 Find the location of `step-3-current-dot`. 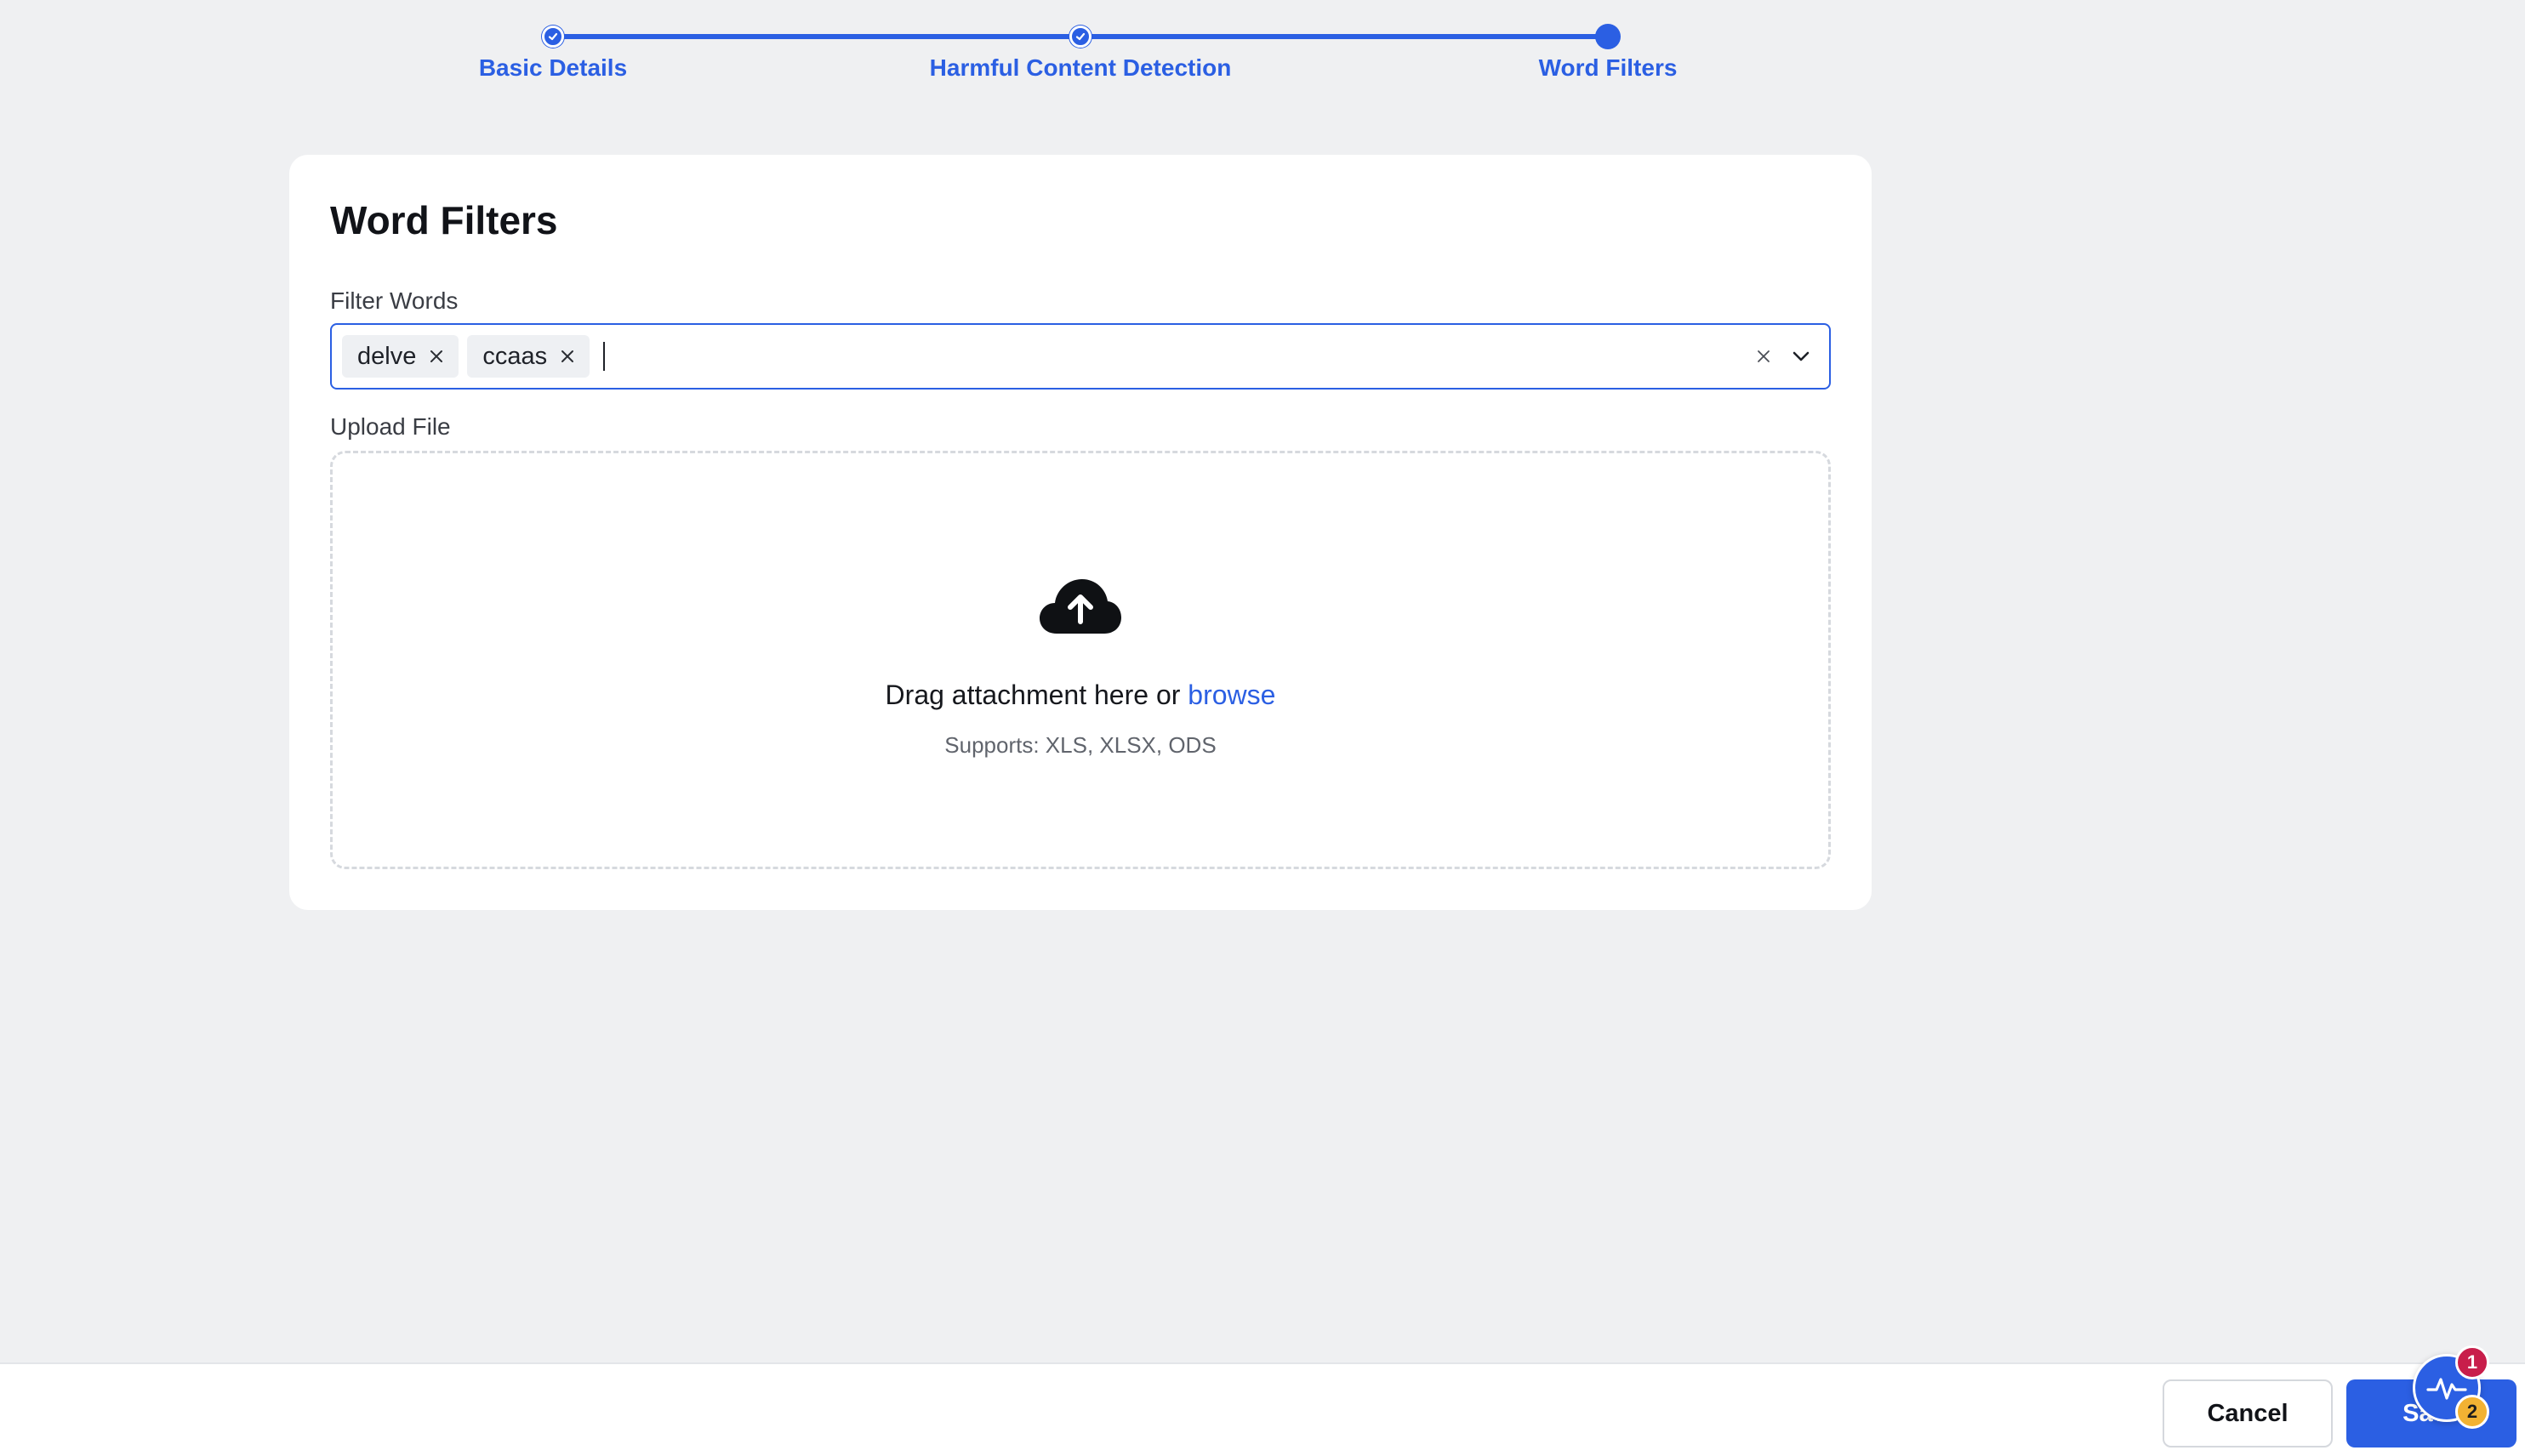

step-3-current-dot is located at coordinates (1608, 36).